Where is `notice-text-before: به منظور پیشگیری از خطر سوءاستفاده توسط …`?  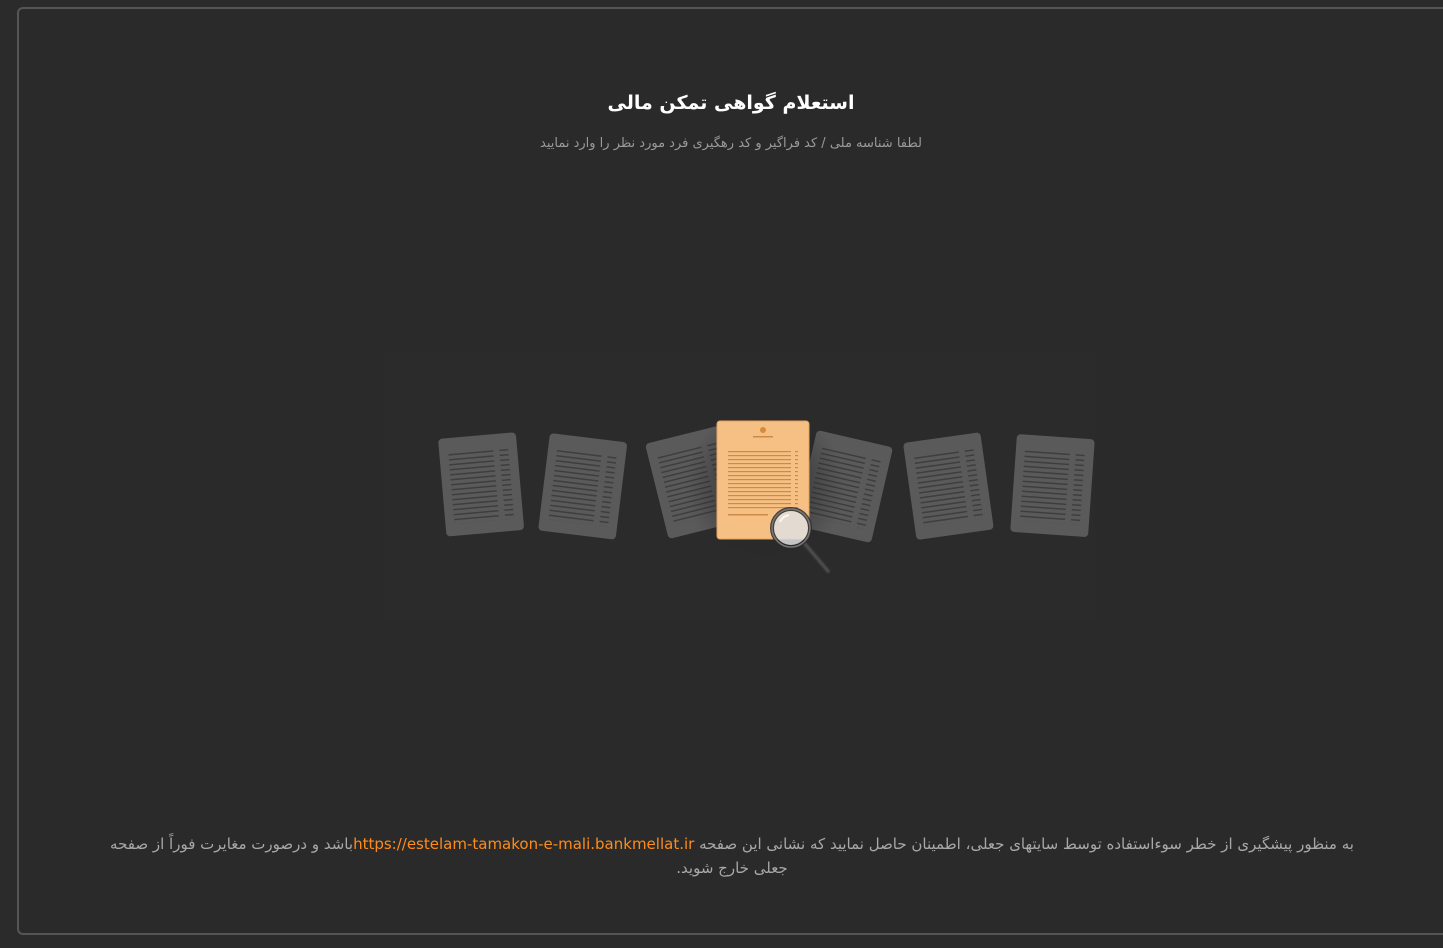 notice-text-before: به منظور پیشگیری از خطر سوءاستفاده توسط … is located at coordinates (1024, 844).